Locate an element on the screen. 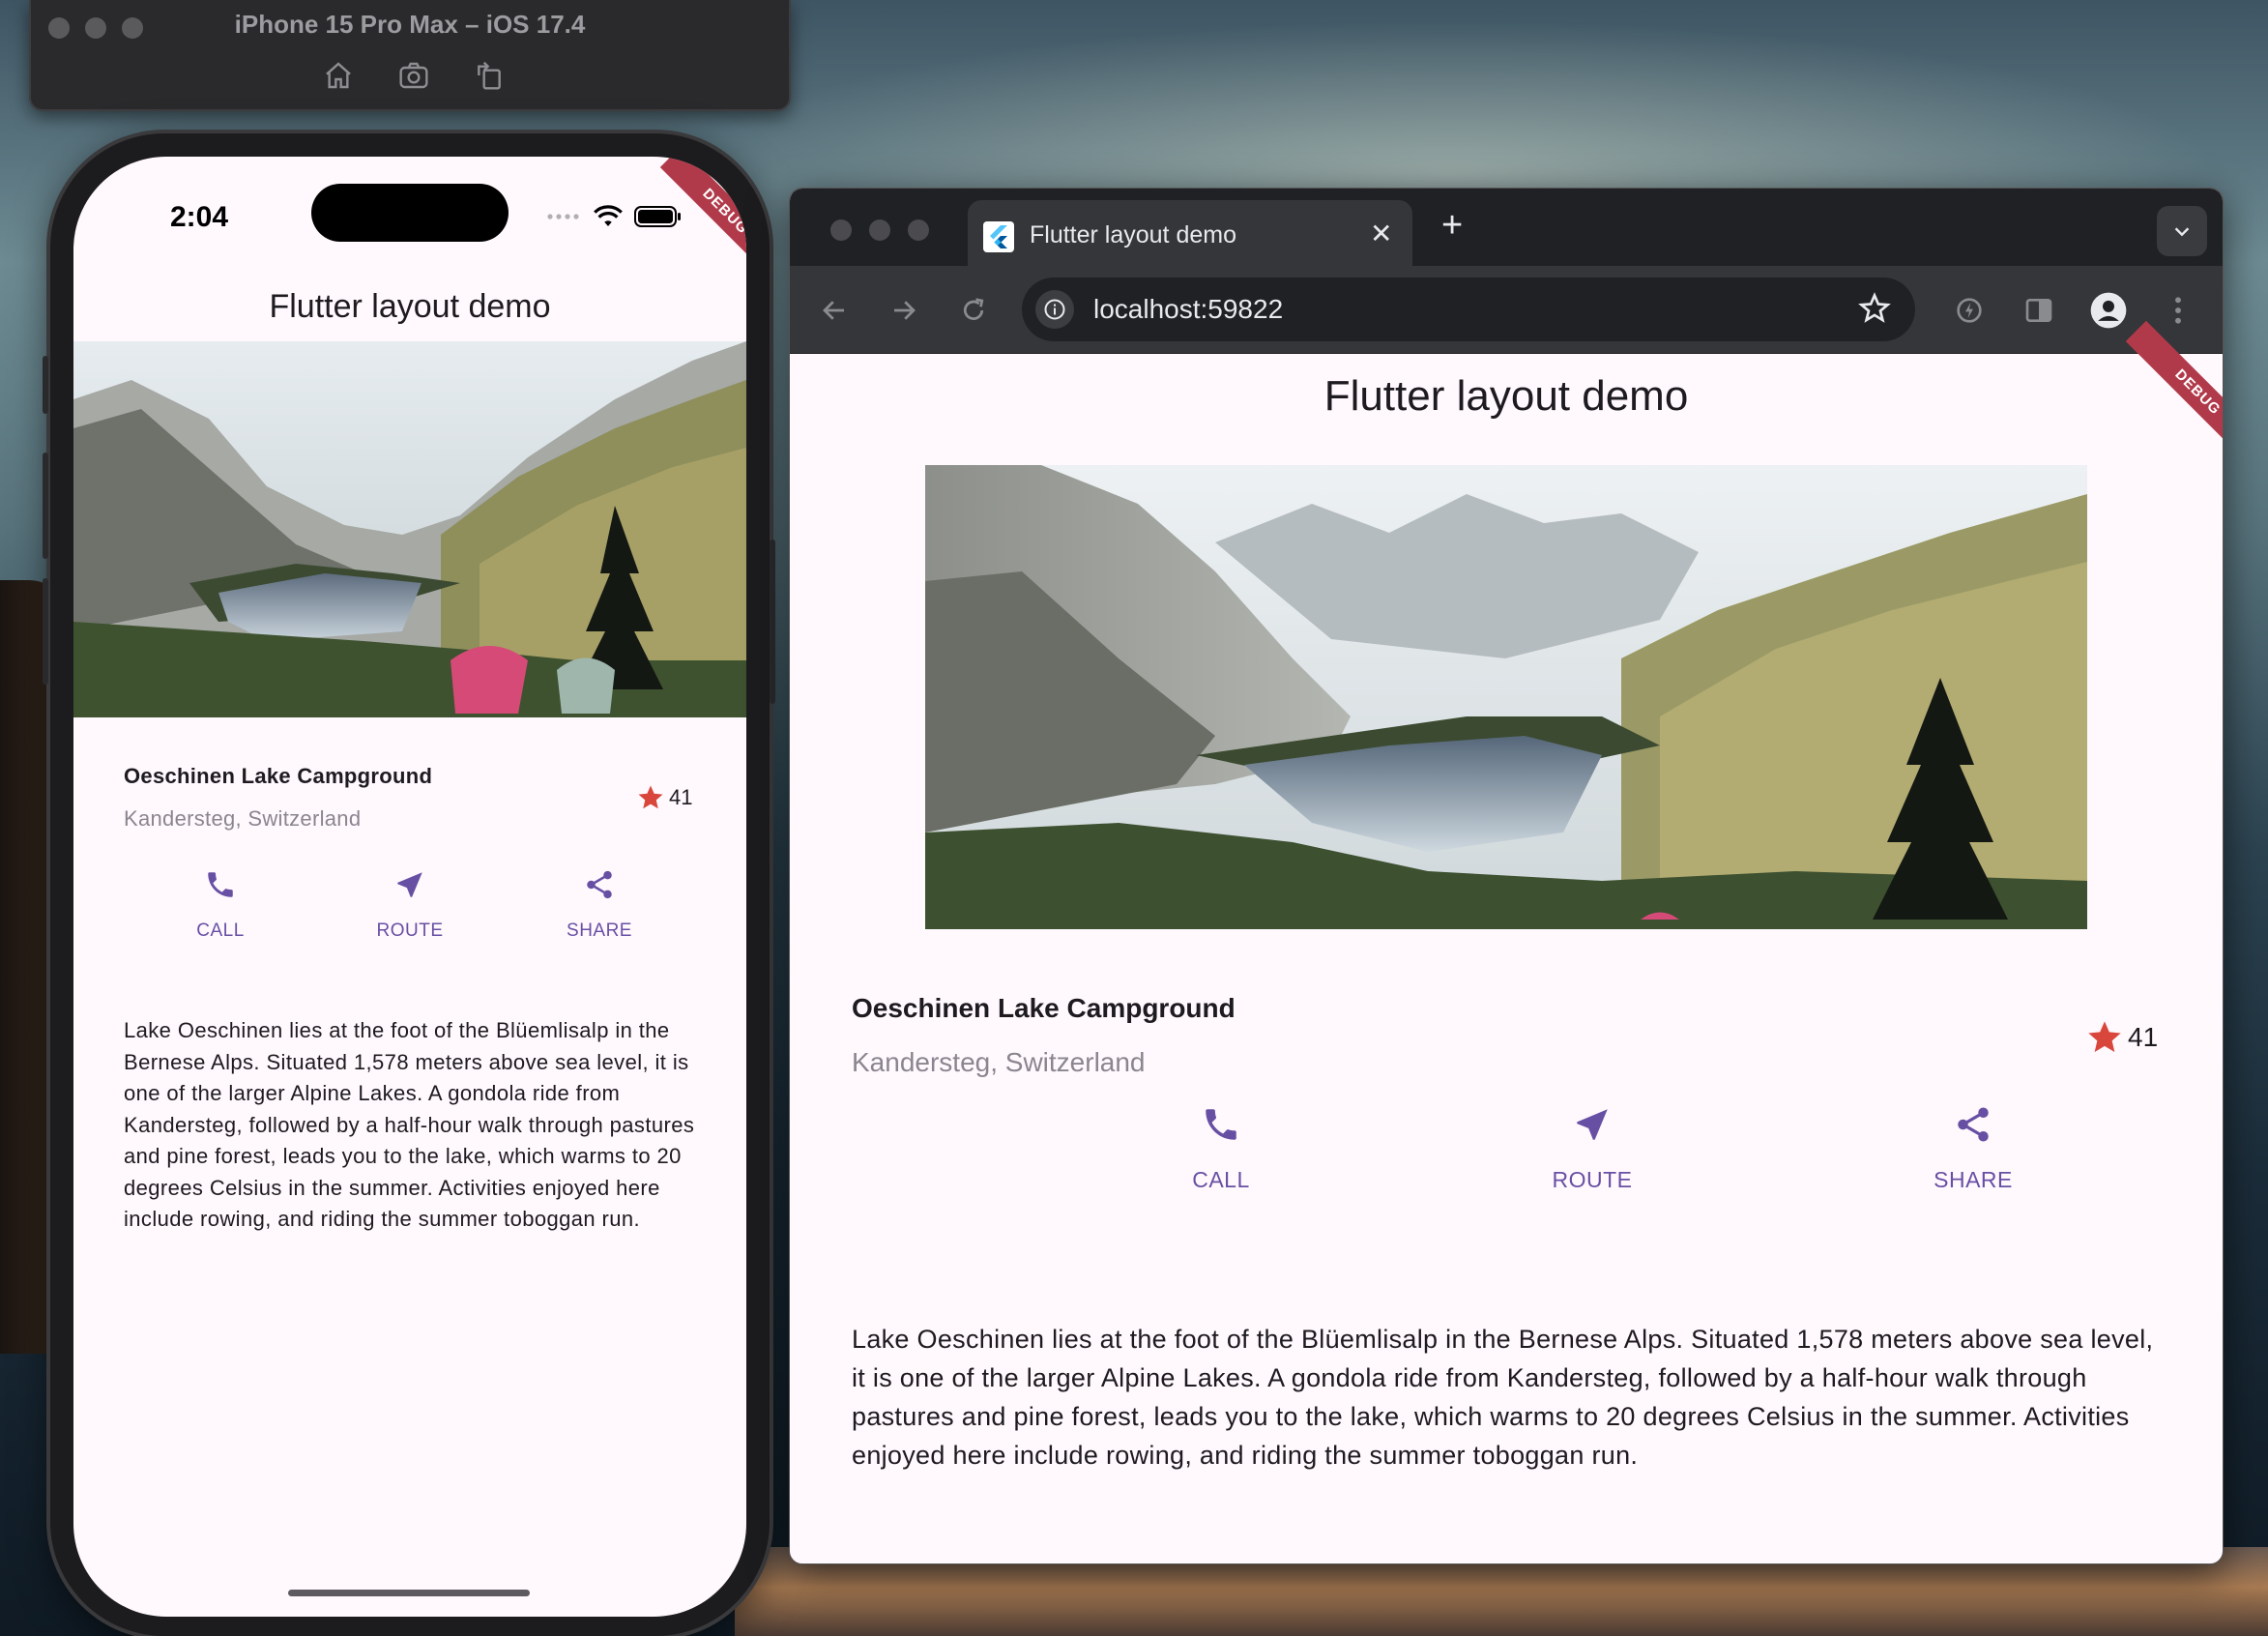 This screenshot has width=2268, height=1636. rotate-icon is located at coordinates (489, 75).